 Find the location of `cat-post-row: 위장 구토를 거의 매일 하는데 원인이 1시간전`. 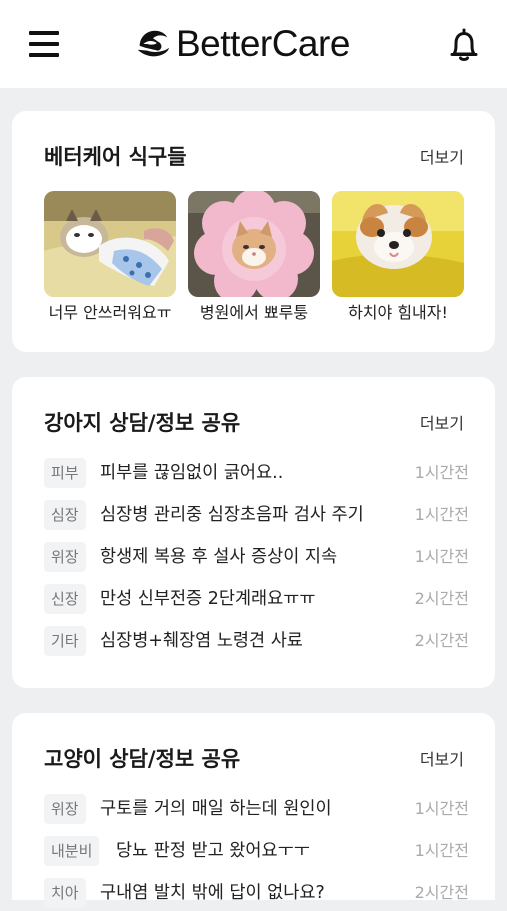

cat-post-row: 위장 구토를 거의 매일 하는데 원인이 1시간전 is located at coordinates (256, 809).